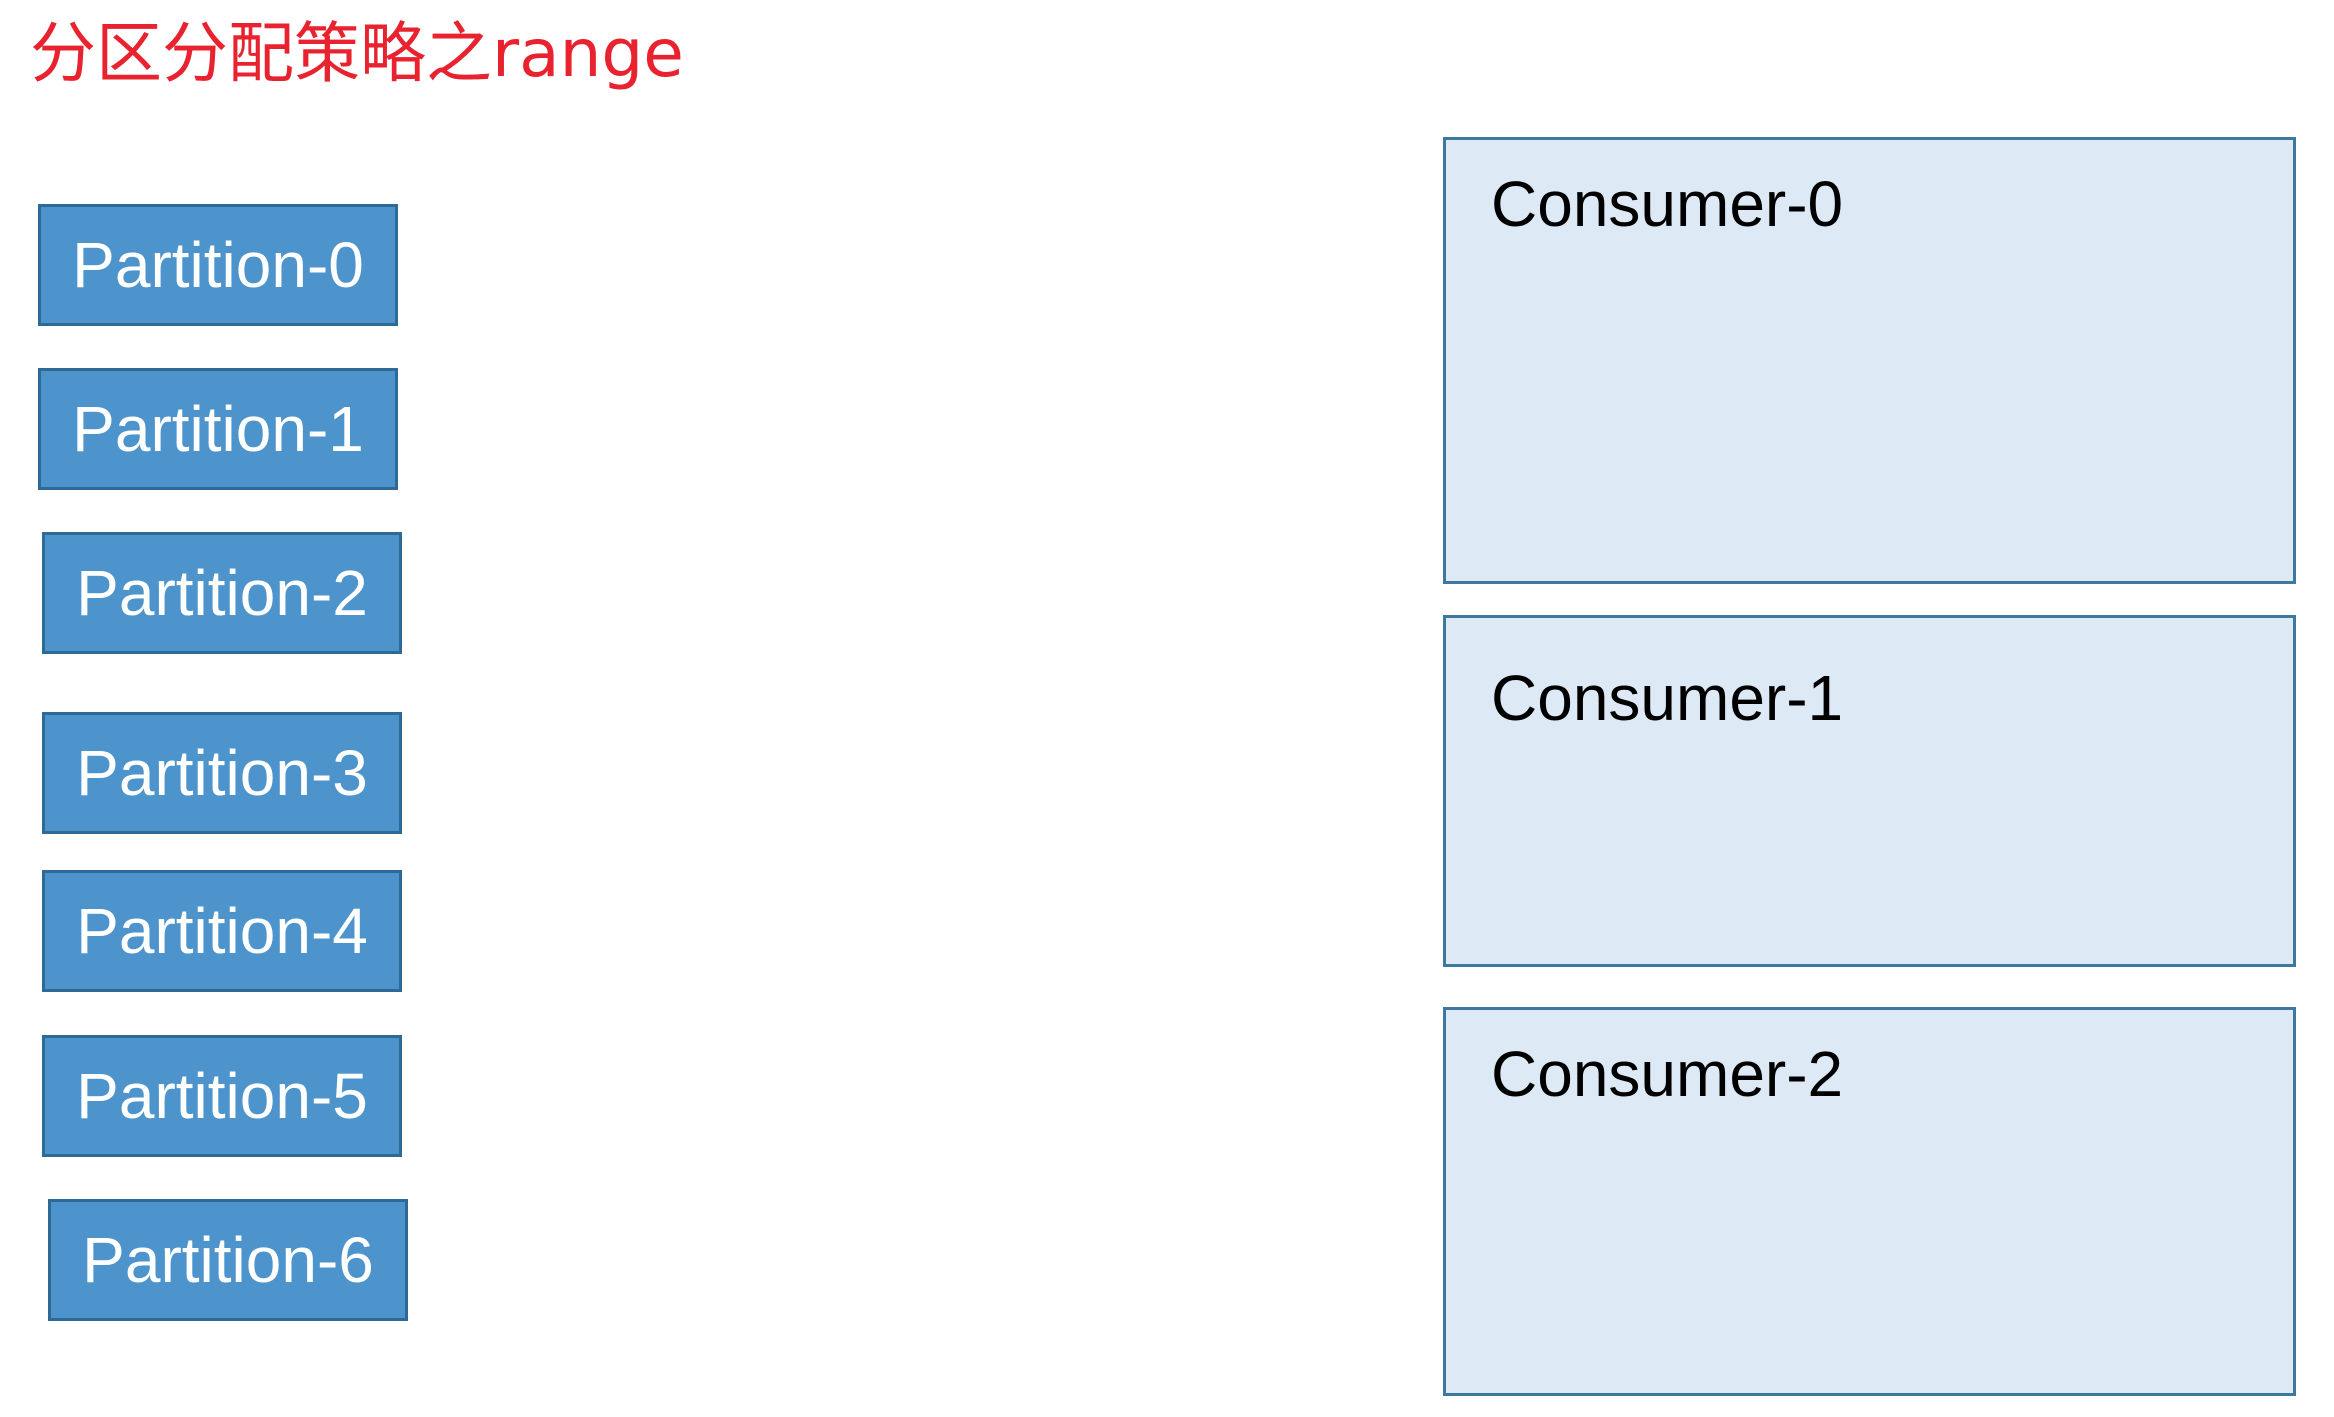 The height and width of the screenshot is (1417, 2334). I want to click on partition-1-box: Partition-1, so click(218, 429).